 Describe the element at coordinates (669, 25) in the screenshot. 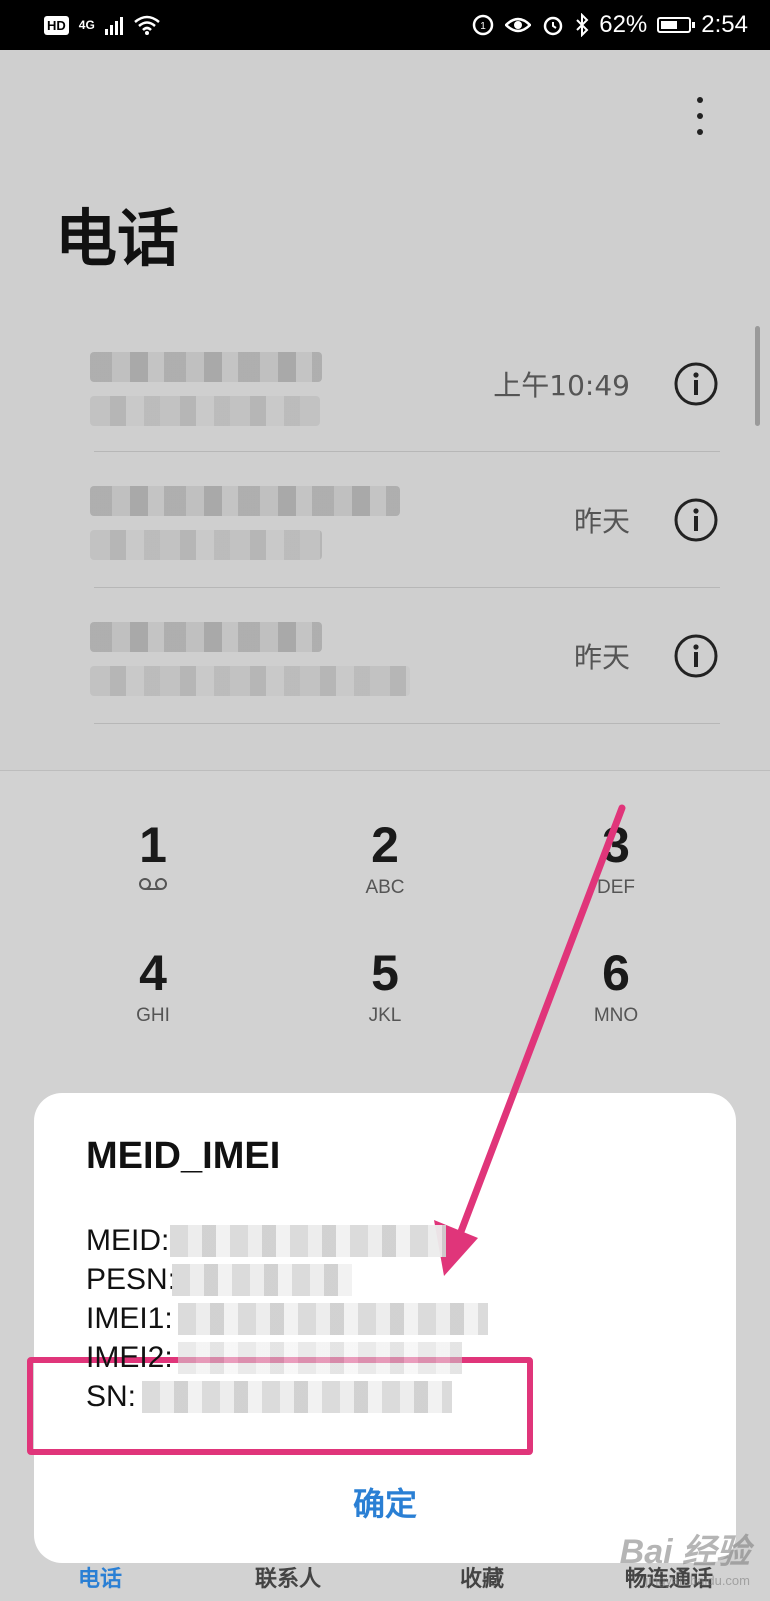

I see `battery-fill` at that location.